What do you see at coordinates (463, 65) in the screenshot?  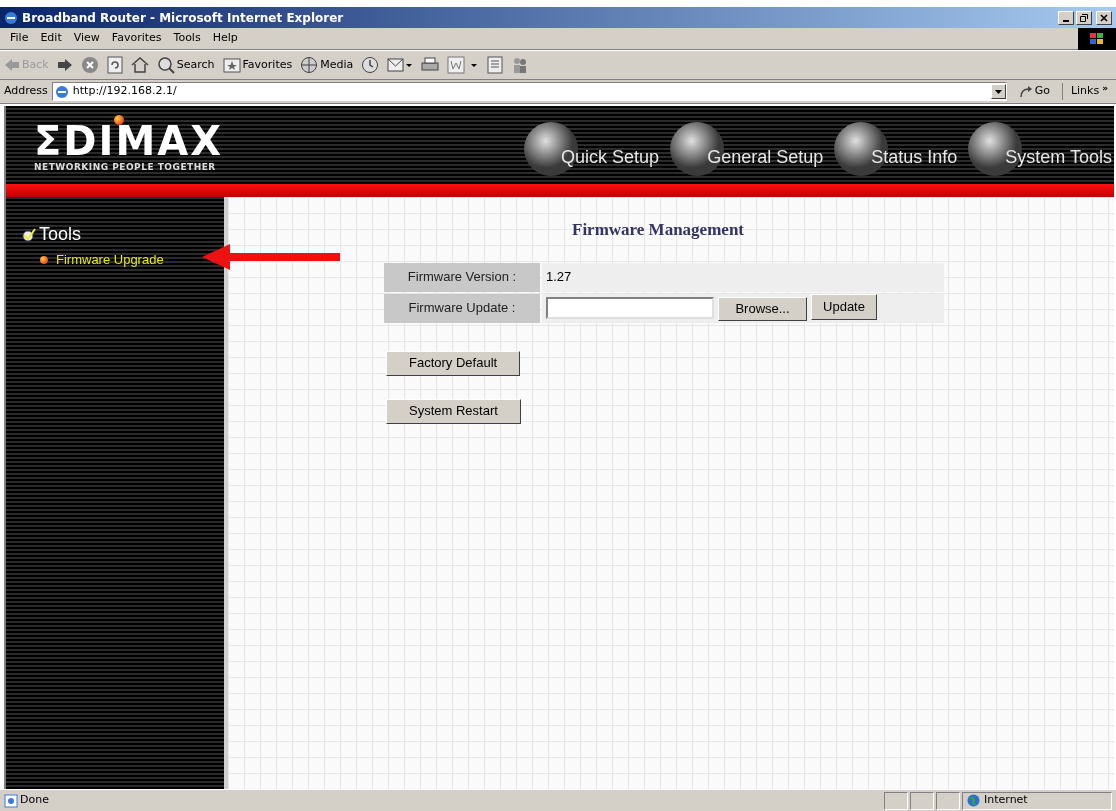 I see `document-w-icon` at bounding box center [463, 65].